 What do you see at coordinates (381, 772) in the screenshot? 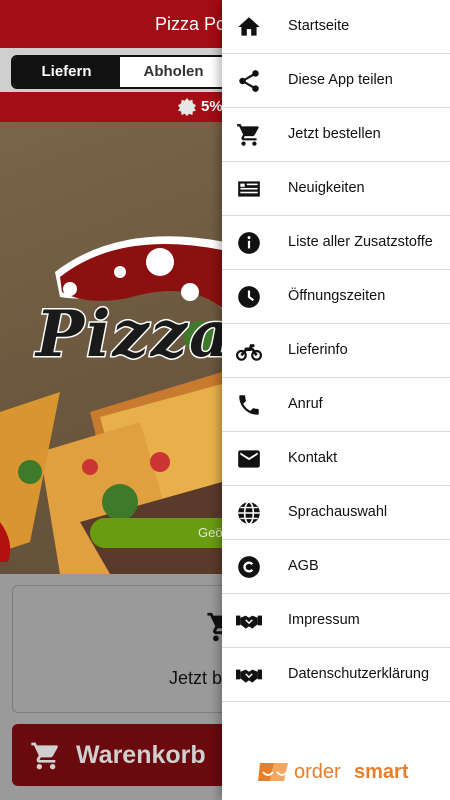
I see `brand-word-smart: smart` at bounding box center [381, 772].